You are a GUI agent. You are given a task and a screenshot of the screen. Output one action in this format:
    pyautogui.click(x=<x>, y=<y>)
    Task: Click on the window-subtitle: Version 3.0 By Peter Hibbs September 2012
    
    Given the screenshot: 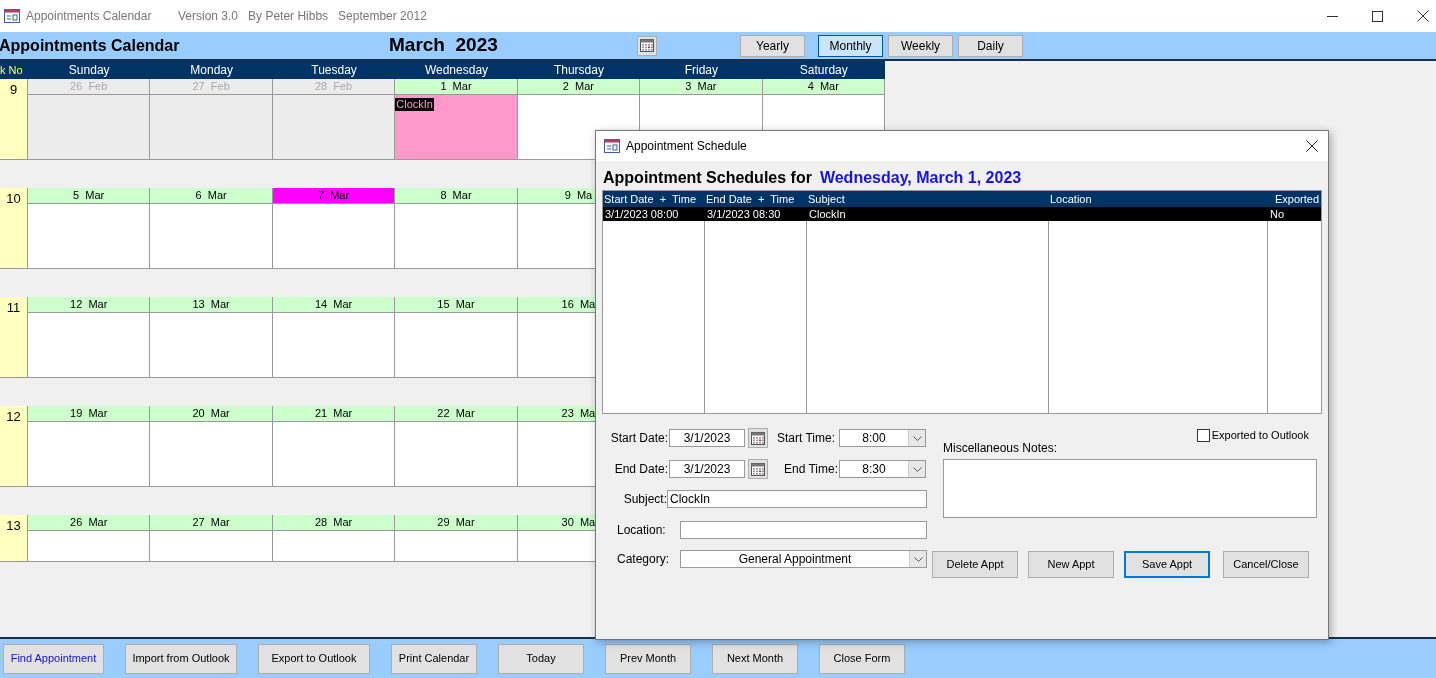 What is the action you would take?
    pyautogui.click(x=302, y=16)
    